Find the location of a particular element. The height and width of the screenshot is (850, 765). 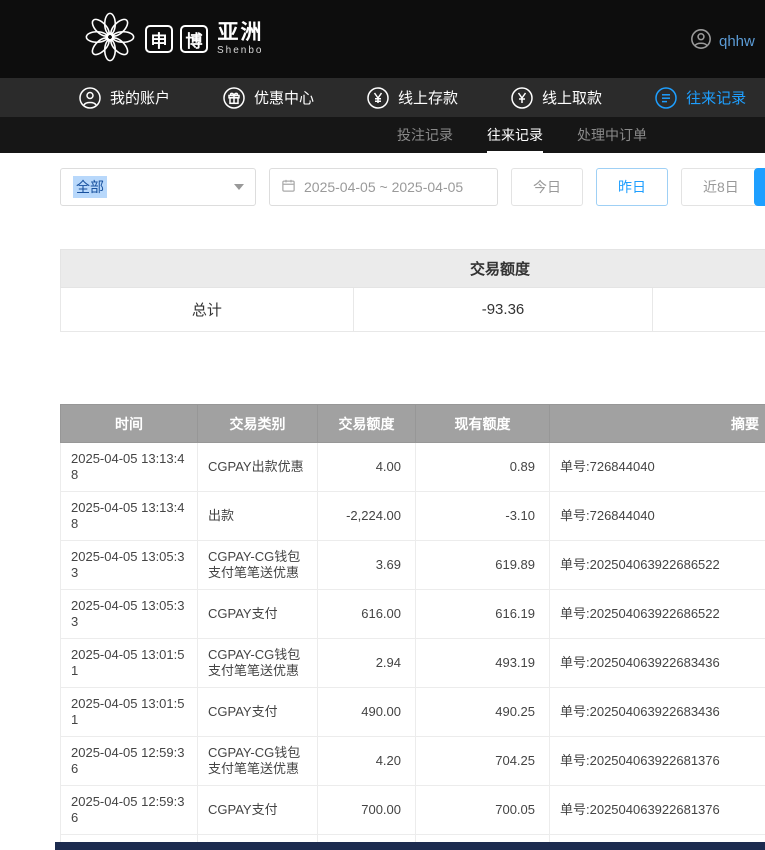

deposit-coin-icon is located at coordinates (378, 98).